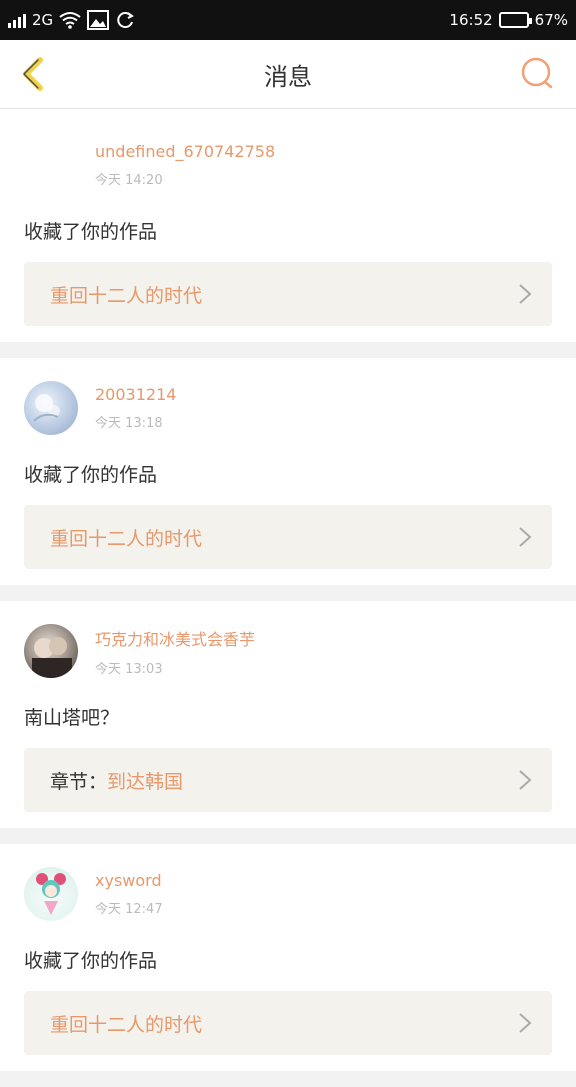 This screenshot has width=576, height=1087. Describe the element at coordinates (129, 423) in the screenshot. I see `timestamp: 今天 13:18` at that location.